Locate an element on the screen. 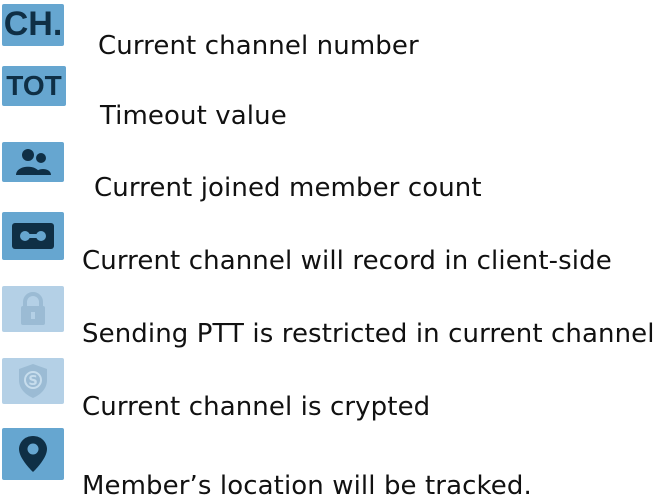 The width and height of the screenshot is (666, 504). lock-icon-glyph is located at coordinates (33, 308).